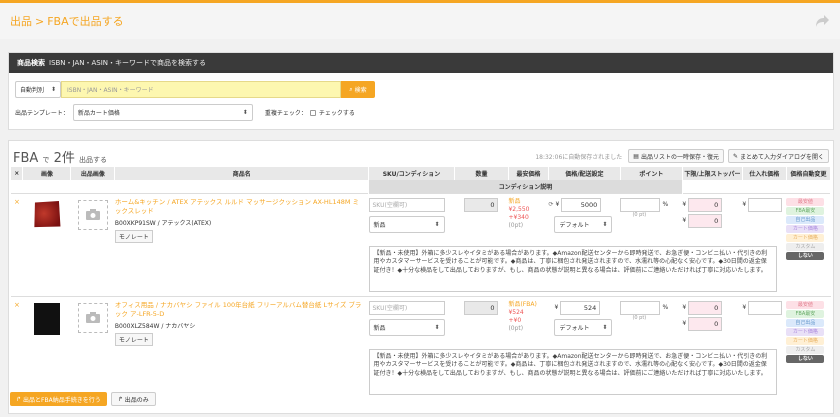 The width and height of the screenshot is (840, 417). I want to click on col-remove: ×, so click(17, 173).